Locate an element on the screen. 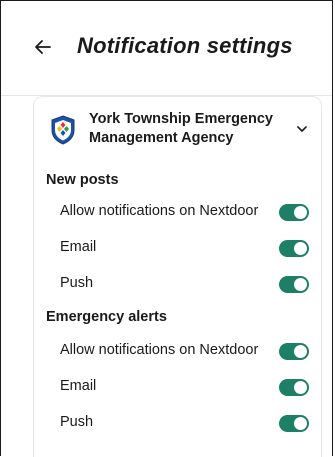 This screenshot has width=335, height=457. page-title: Notification settings is located at coordinates (185, 45).